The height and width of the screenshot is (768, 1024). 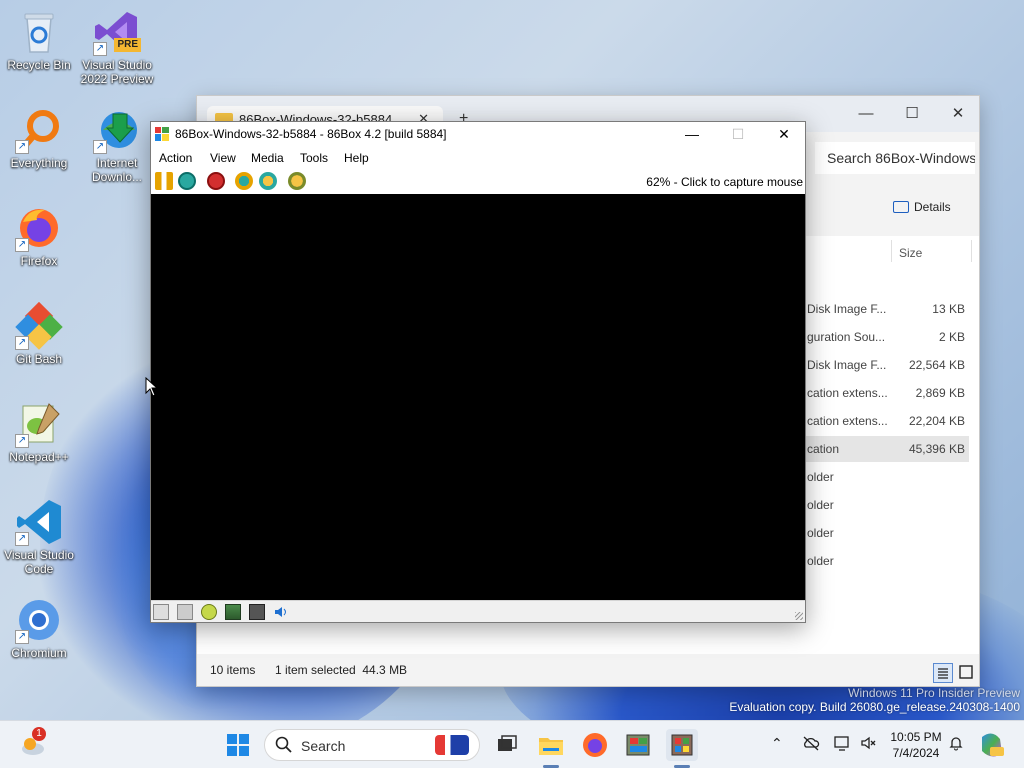 What do you see at coordinates (887, 393) in the screenshot?
I see `file-row: cation extens... 2,869 KB` at bounding box center [887, 393].